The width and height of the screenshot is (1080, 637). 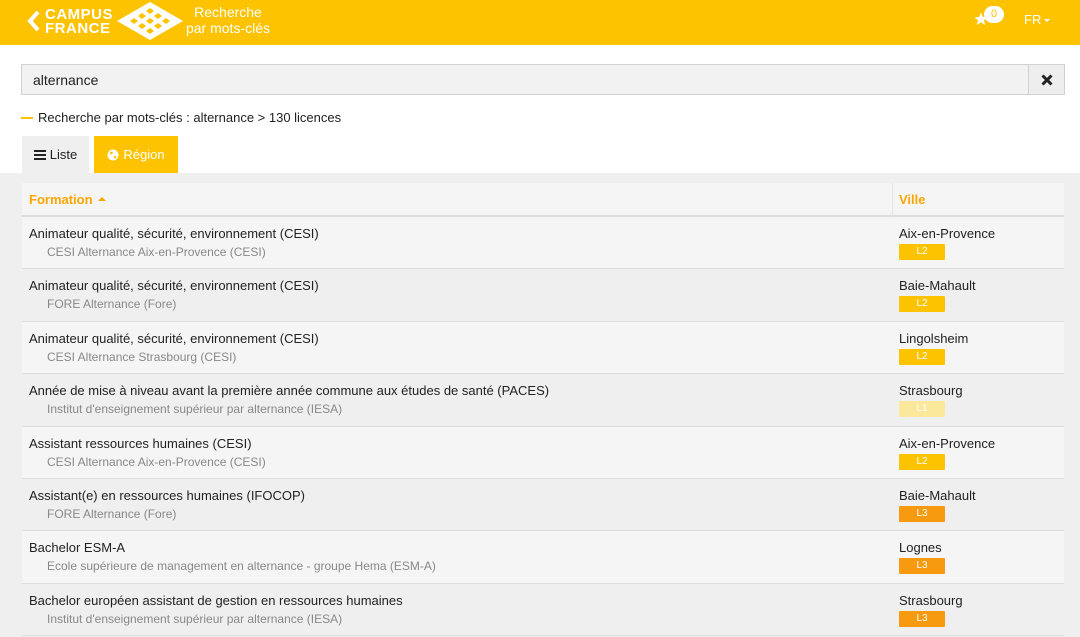 I want to click on tab-liste-label: Liste, so click(x=63, y=154).